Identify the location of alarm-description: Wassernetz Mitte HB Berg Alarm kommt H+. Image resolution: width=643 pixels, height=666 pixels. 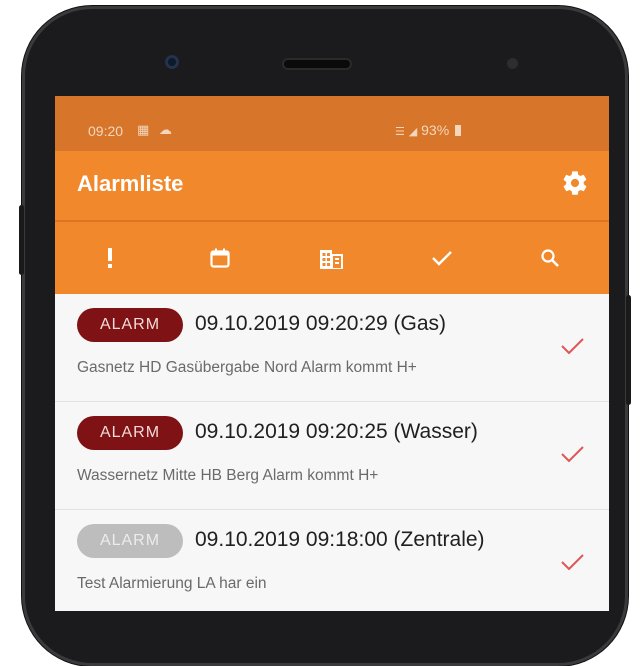
(228, 475).